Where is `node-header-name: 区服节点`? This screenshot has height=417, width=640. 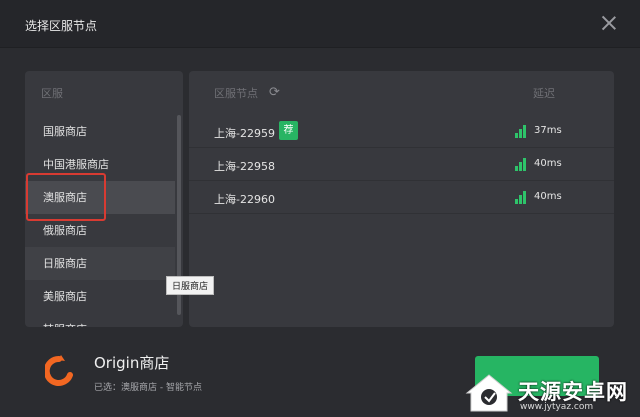 node-header-name: 区服节点 is located at coordinates (236, 93).